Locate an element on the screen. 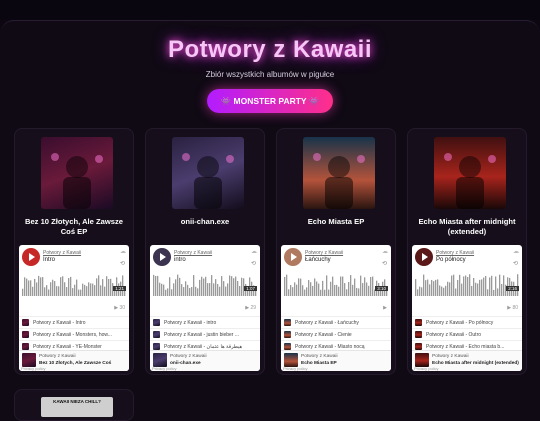 The image size is (540, 421). track-title: Potwory z Kawaii - هیطرقة ها عثمان is located at coordinates (203, 346).